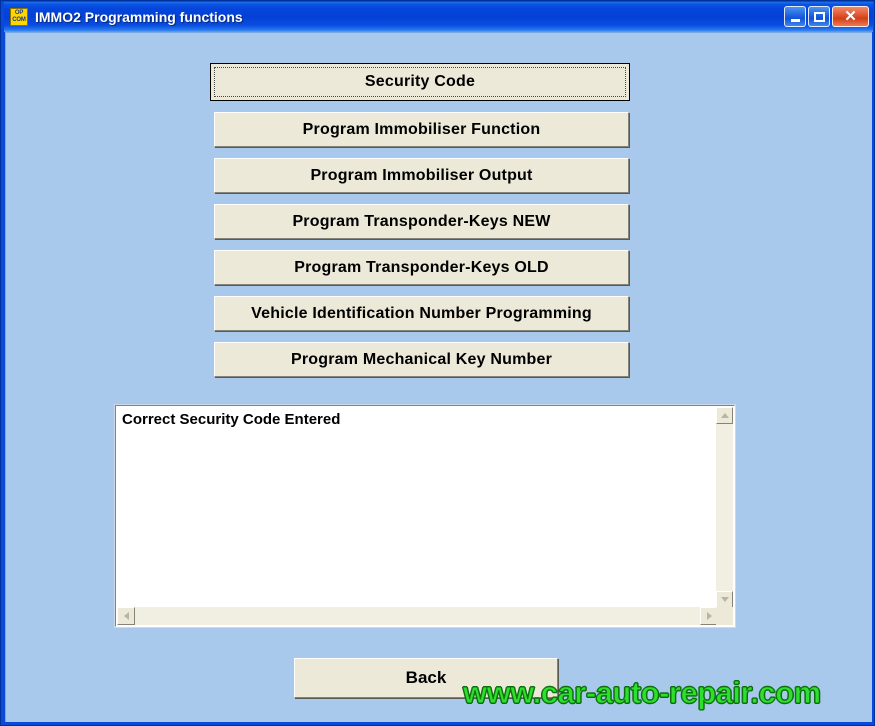  I want to click on scrollbar-corner, so click(724, 616).